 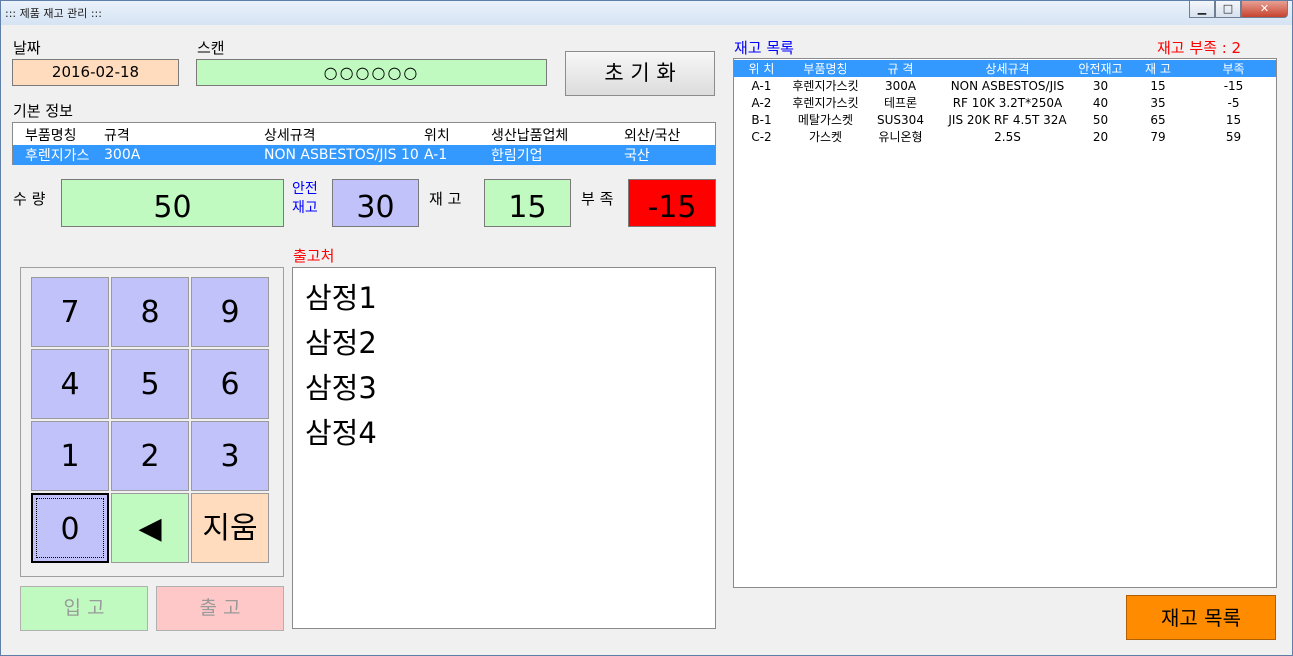 What do you see at coordinates (1233, 136) in the screenshot?
I see `inv-cell: 59` at bounding box center [1233, 136].